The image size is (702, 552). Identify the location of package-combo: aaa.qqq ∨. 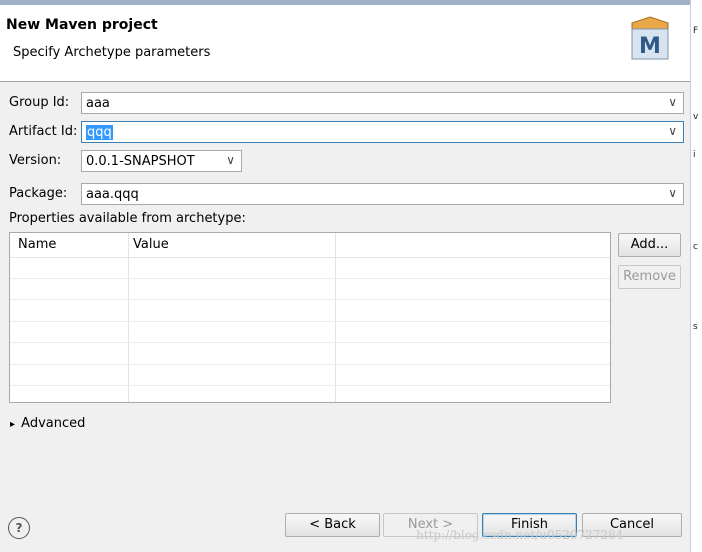
(382, 194).